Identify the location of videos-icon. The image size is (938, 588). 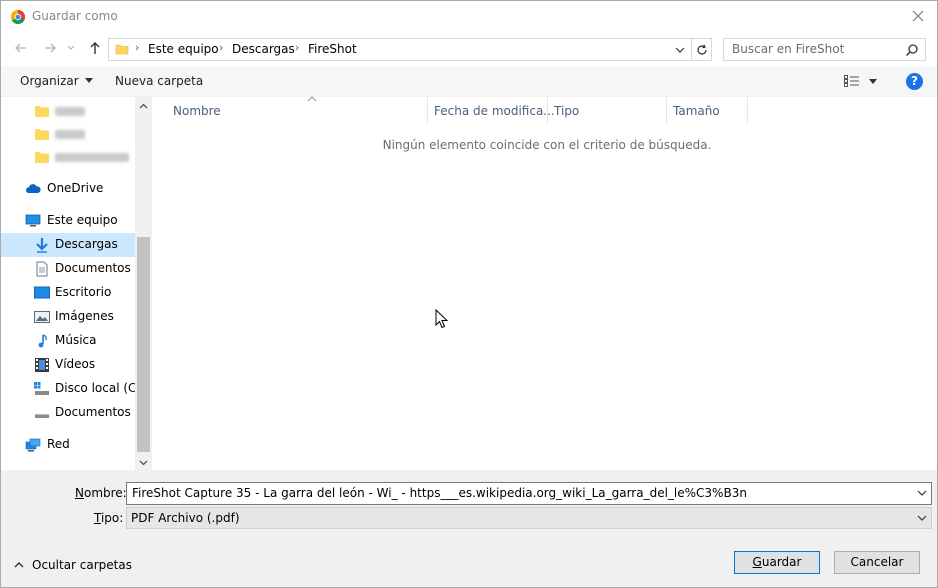
(42, 365).